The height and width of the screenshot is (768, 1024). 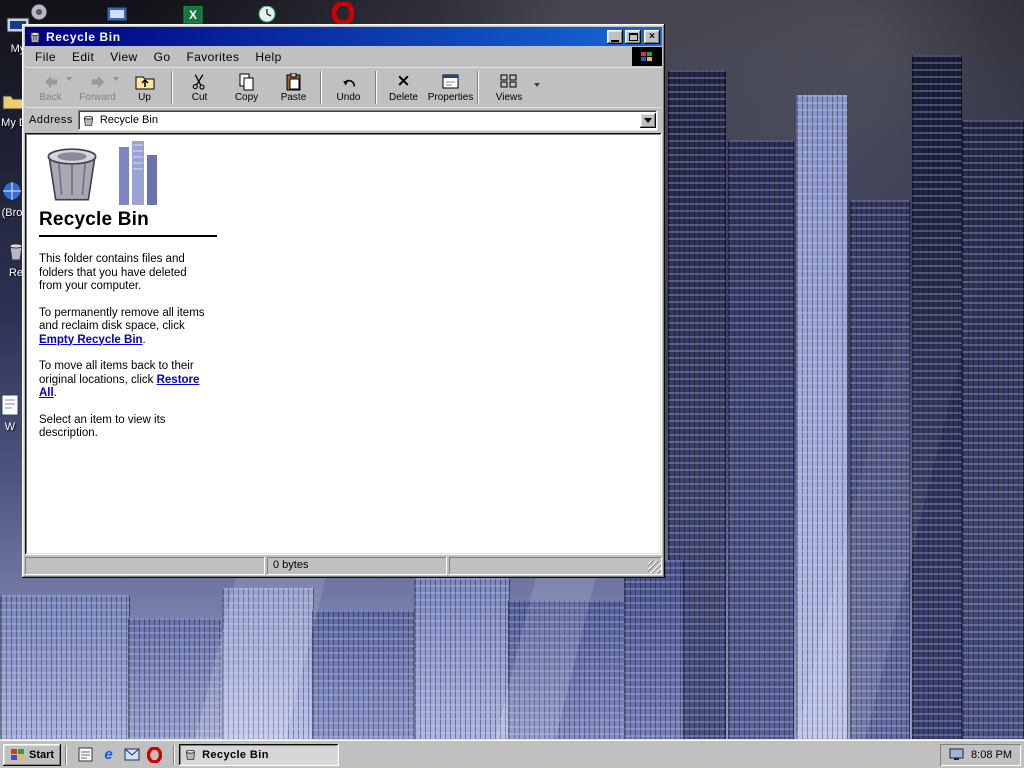 I want to click on skyline-artwork, so click(x=138, y=173).